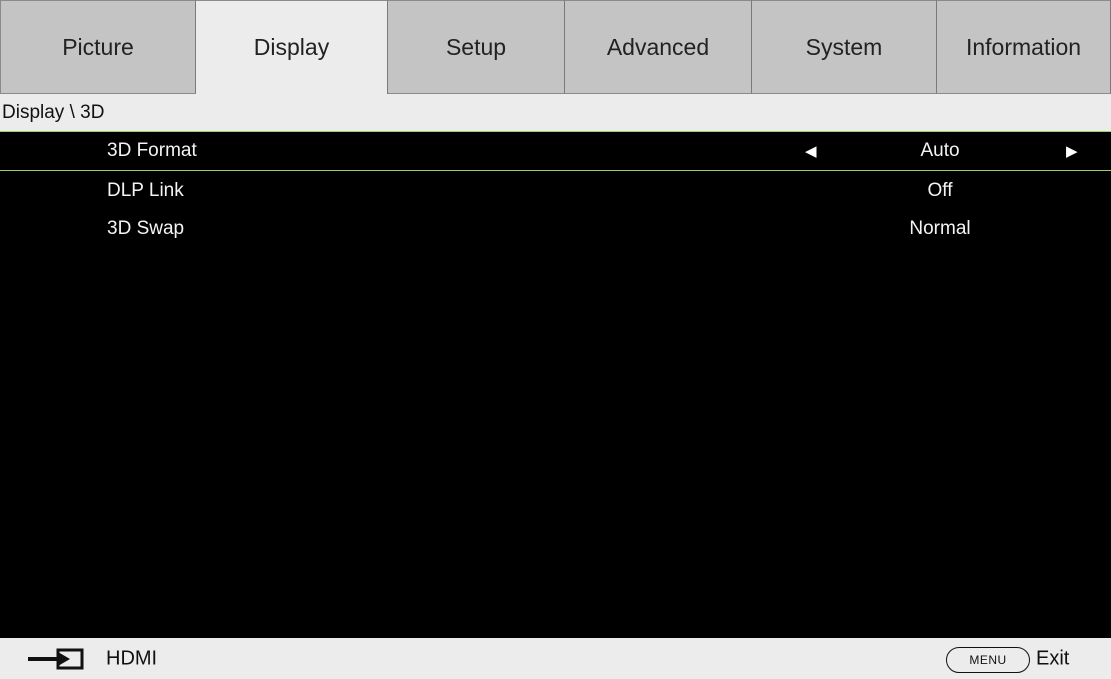 This screenshot has height=679, width=1111. Describe the element at coordinates (56, 659) in the screenshot. I see `input-source-icon` at that location.